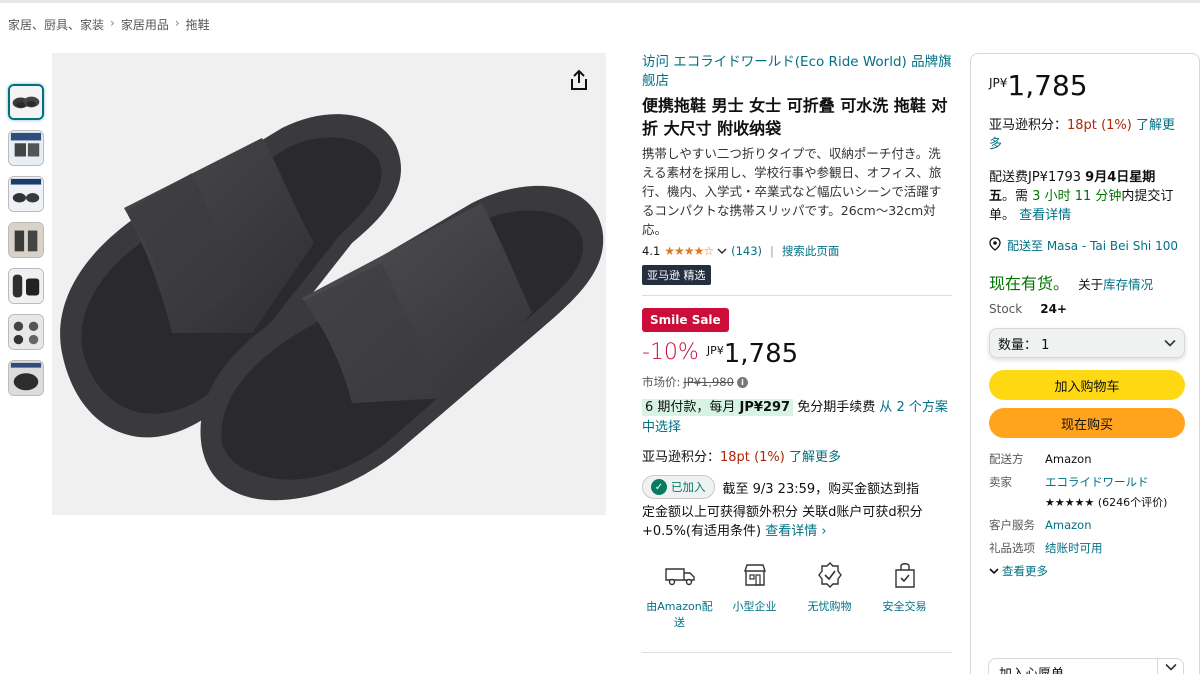 The image size is (1200, 674). I want to click on feature-small-business: 小型企业, so click(754, 594).